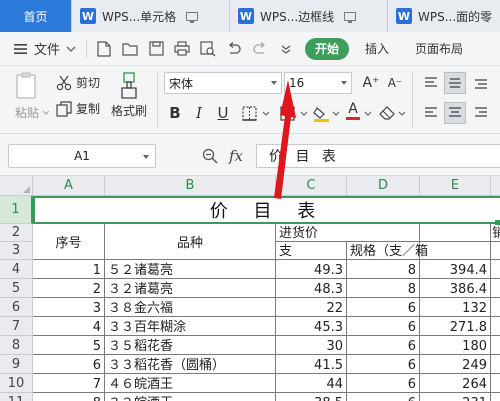 This screenshot has height=401, width=500. Describe the element at coordinates (336, 114) in the screenshot. I see `fill-color-dropdown-icon` at that location.